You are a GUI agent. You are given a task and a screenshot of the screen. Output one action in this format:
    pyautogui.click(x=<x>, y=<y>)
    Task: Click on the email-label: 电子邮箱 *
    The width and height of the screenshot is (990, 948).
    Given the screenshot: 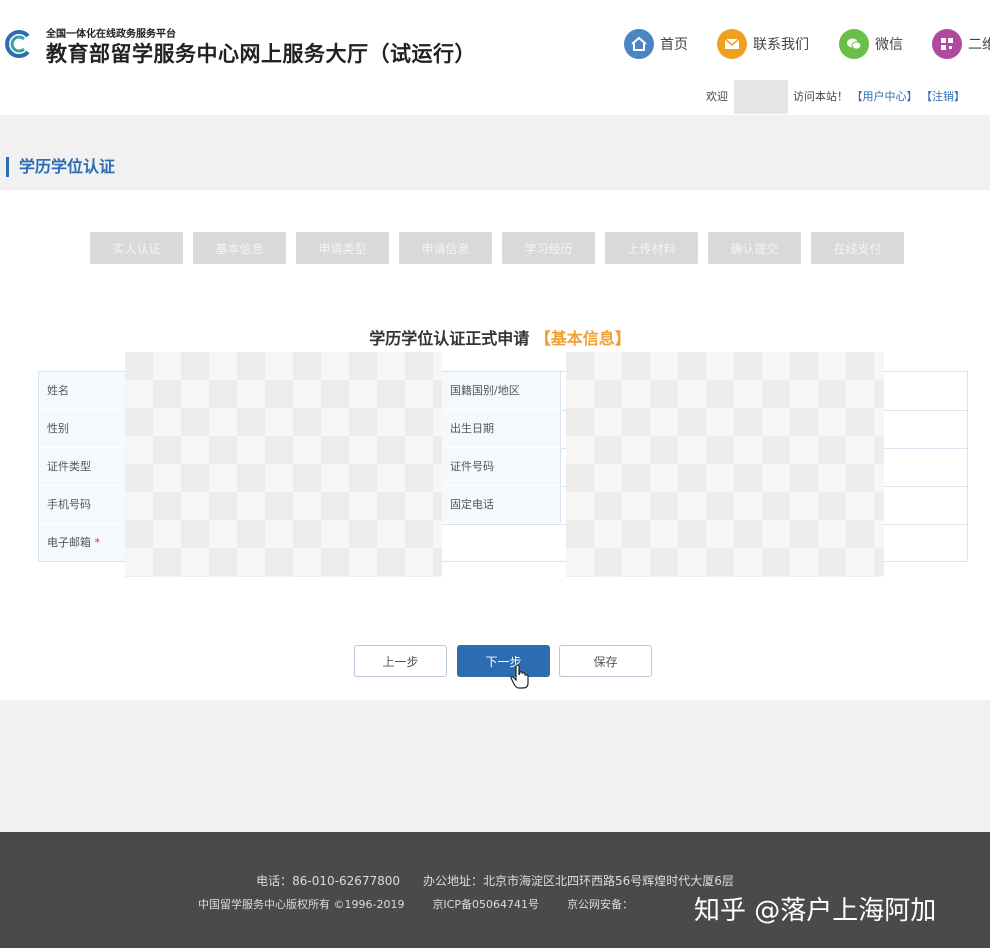 What is the action you would take?
    pyautogui.click(x=82, y=542)
    